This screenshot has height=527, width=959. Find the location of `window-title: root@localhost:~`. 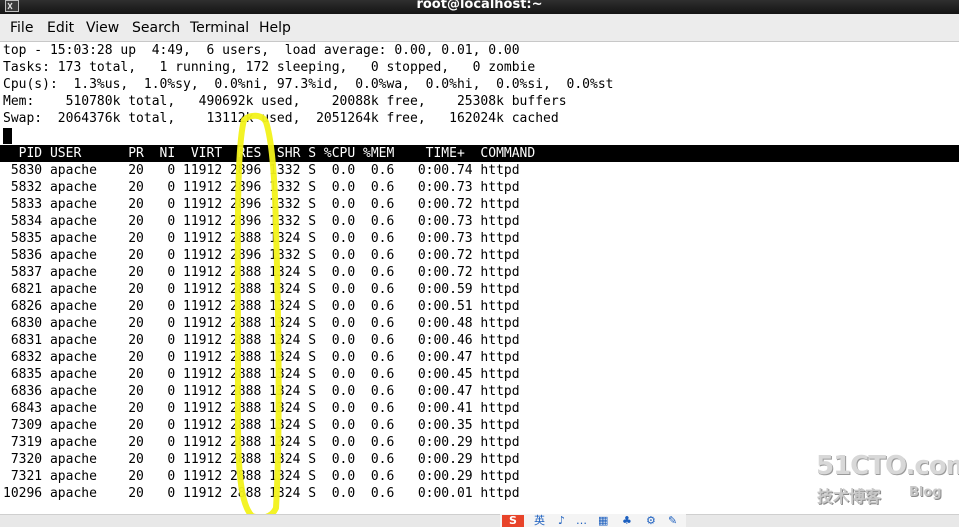

window-title: root@localhost:~ is located at coordinates (479, 6).